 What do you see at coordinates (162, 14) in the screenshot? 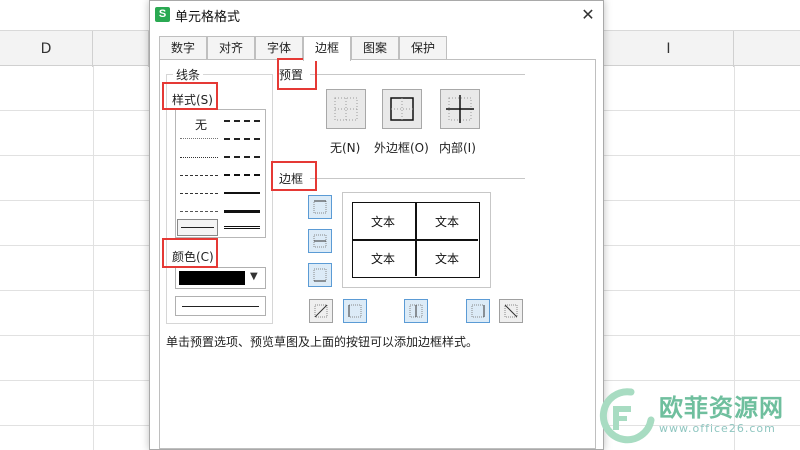
I see `wps-app-icon: S` at bounding box center [162, 14].